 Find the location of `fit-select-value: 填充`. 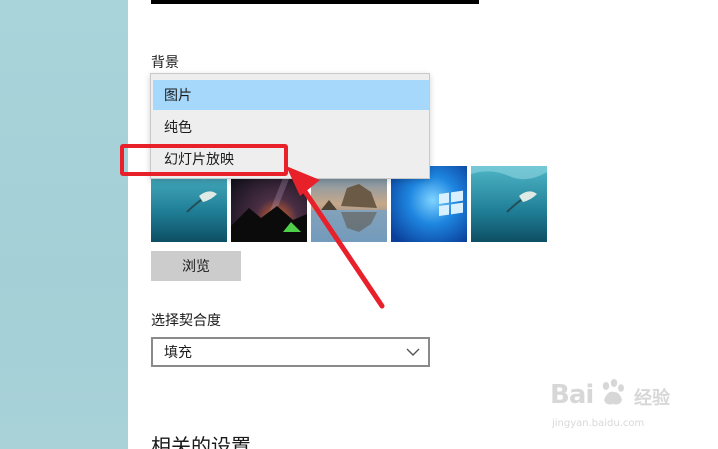

fit-select-value: 填充 is located at coordinates (178, 352).